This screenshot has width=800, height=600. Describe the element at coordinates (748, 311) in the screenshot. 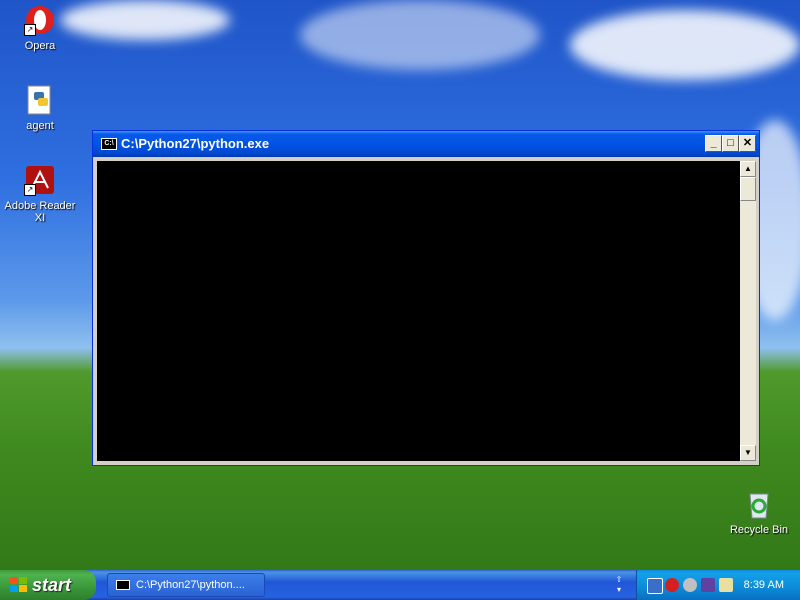

I see `vertical-scrollbar: ▲ ▼` at that location.